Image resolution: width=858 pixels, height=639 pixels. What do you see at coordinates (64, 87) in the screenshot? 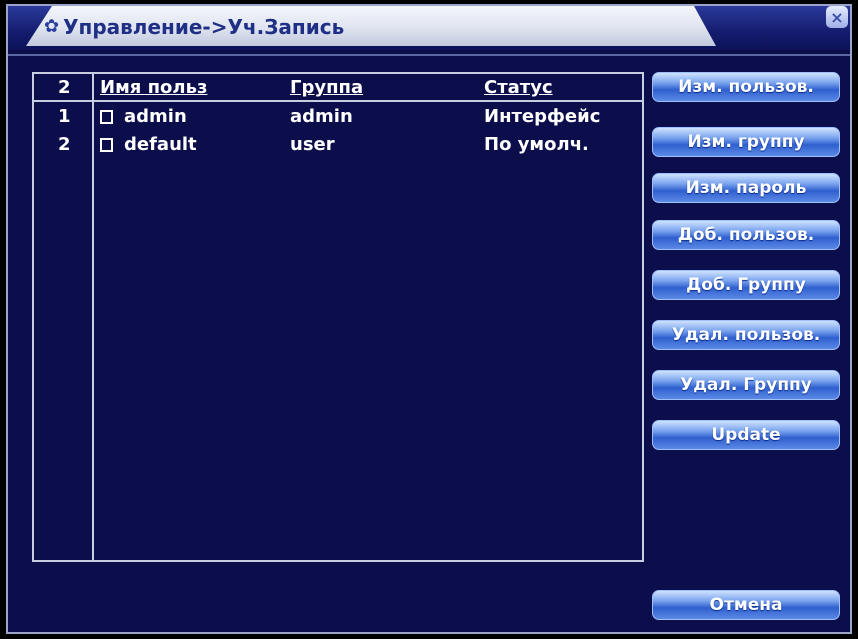
I see `user-count: 2` at bounding box center [64, 87].